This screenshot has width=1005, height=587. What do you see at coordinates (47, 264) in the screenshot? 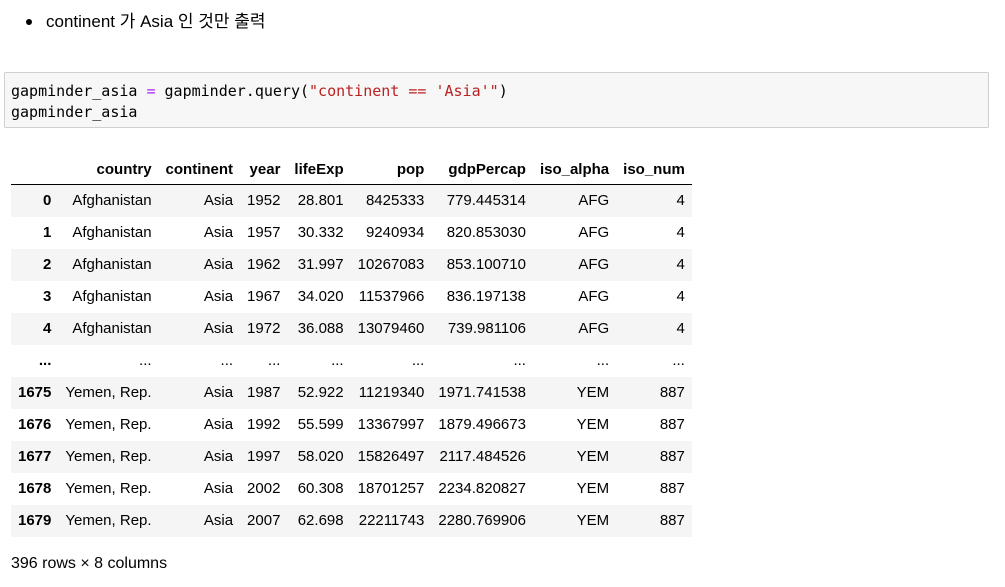
I see `row-index: 2` at bounding box center [47, 264].